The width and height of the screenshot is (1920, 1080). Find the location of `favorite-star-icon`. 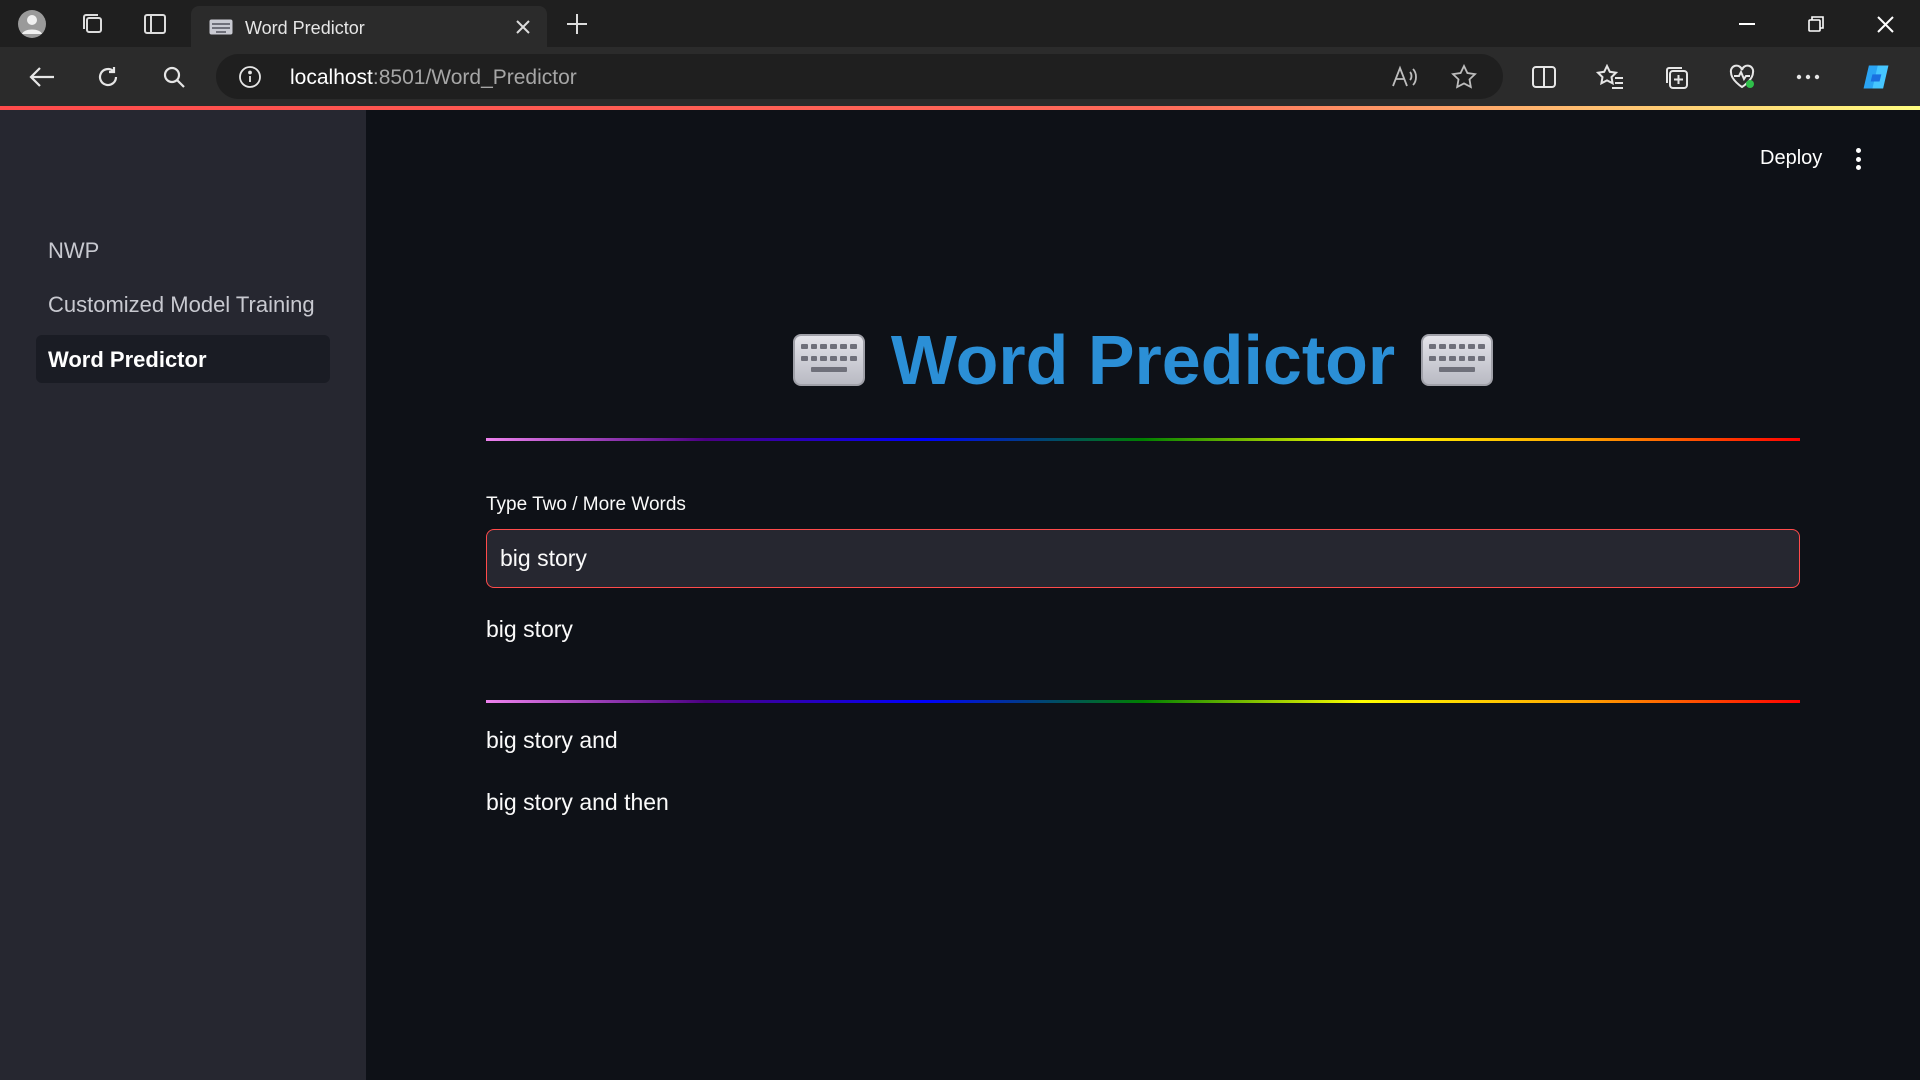

favorite-star-icon is located at coordinates (1464, 77).